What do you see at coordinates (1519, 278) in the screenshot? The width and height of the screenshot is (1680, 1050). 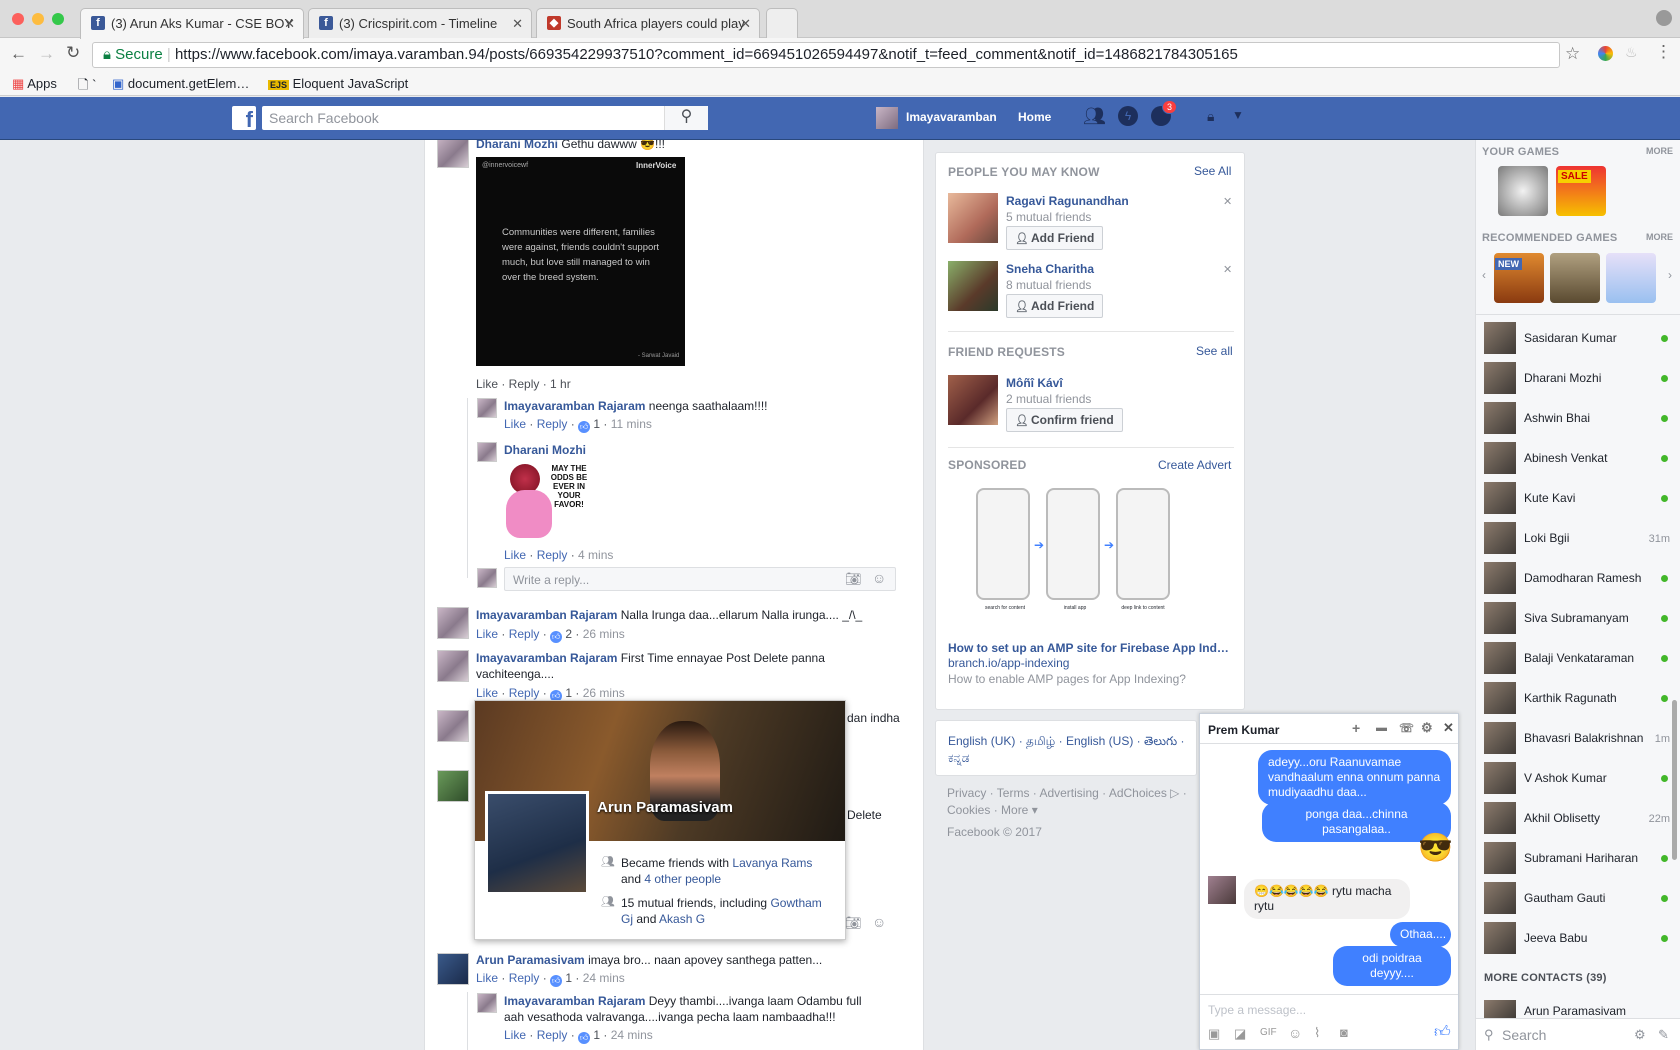 I see `game-recommended-icon: NEW` at bounding box center [1519, 278].